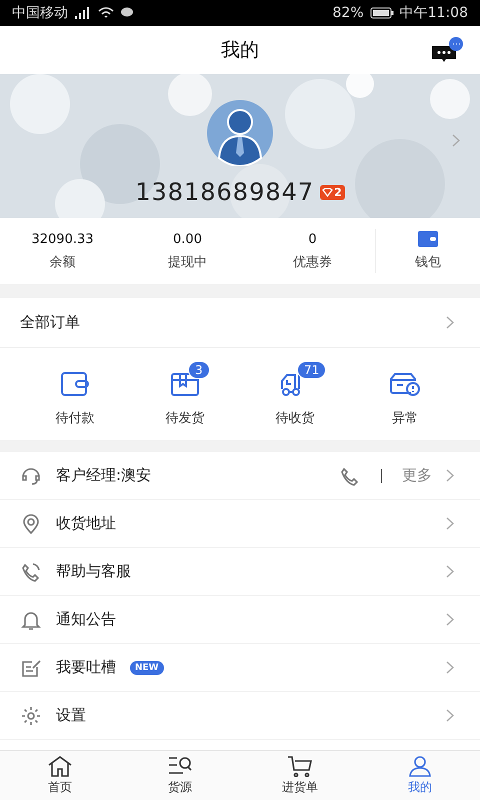 This screenshot has width=480, height=800. Describe the element at coordinates (180, 766) in the screenshot. I see `list-search-icon` at that location.